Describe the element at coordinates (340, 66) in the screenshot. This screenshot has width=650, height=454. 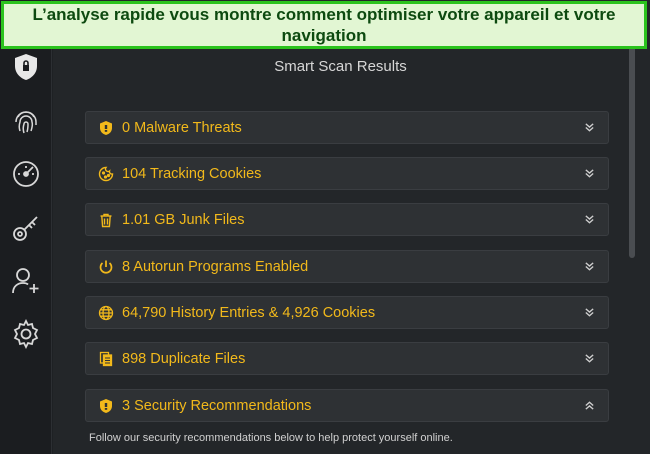
I see `page-title: Smart Scan Results` at that location.